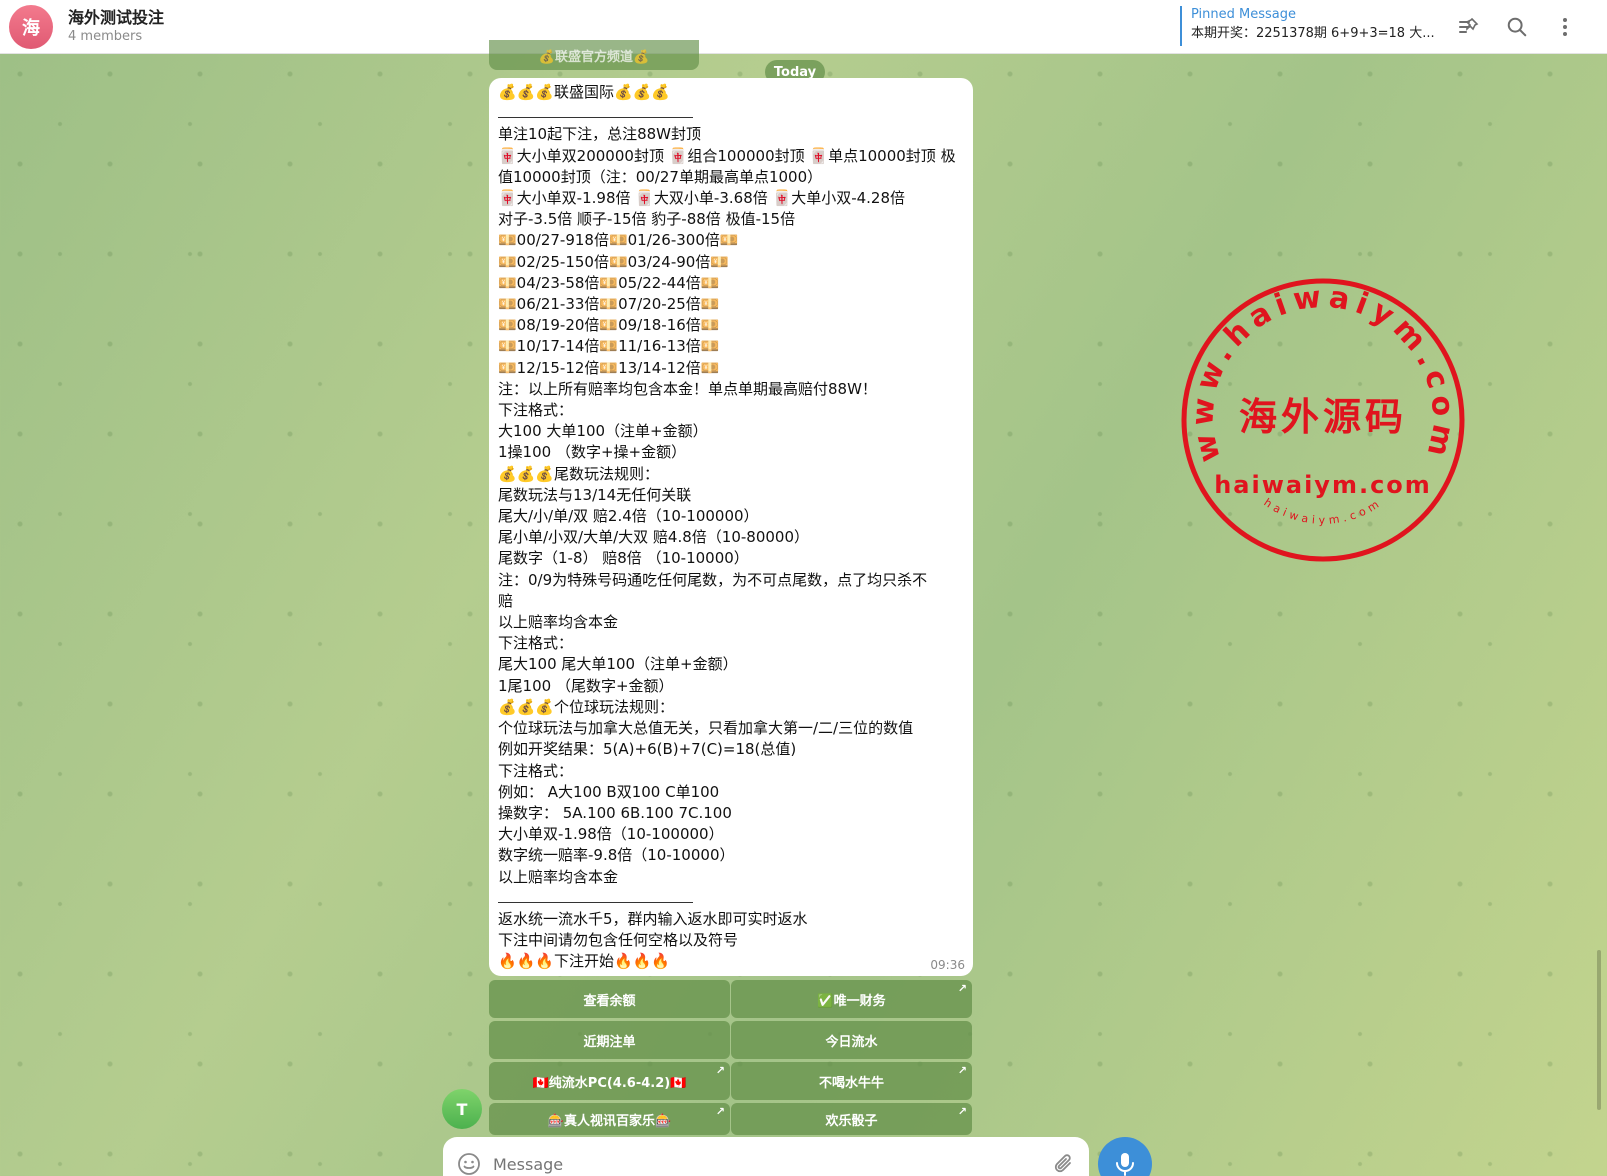 Image resolution: width=1607 pixels, height=1176 pixels. I want to click on niuniu-button: 不喝水牛牛 ↗, so click(851, 1081).